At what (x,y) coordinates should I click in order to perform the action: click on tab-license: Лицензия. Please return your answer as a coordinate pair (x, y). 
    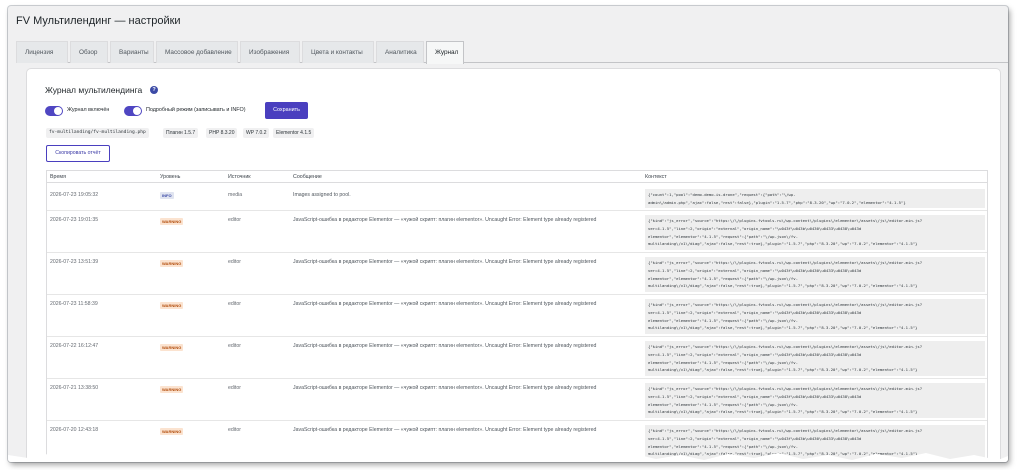
    Looking at the image, I should click on (42, 52).